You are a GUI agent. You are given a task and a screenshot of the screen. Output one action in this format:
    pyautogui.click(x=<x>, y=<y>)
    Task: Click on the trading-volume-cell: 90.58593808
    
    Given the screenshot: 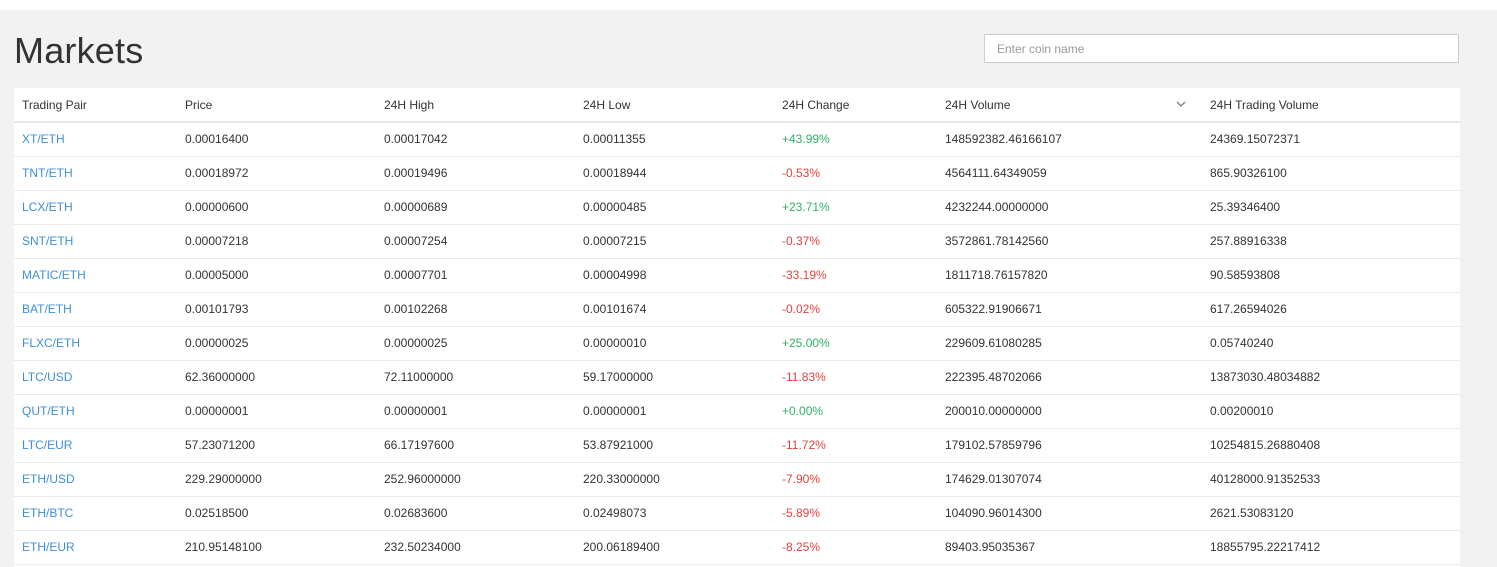 What is the action you would take?
    pyautogui.click(x=1245, y=275)
    